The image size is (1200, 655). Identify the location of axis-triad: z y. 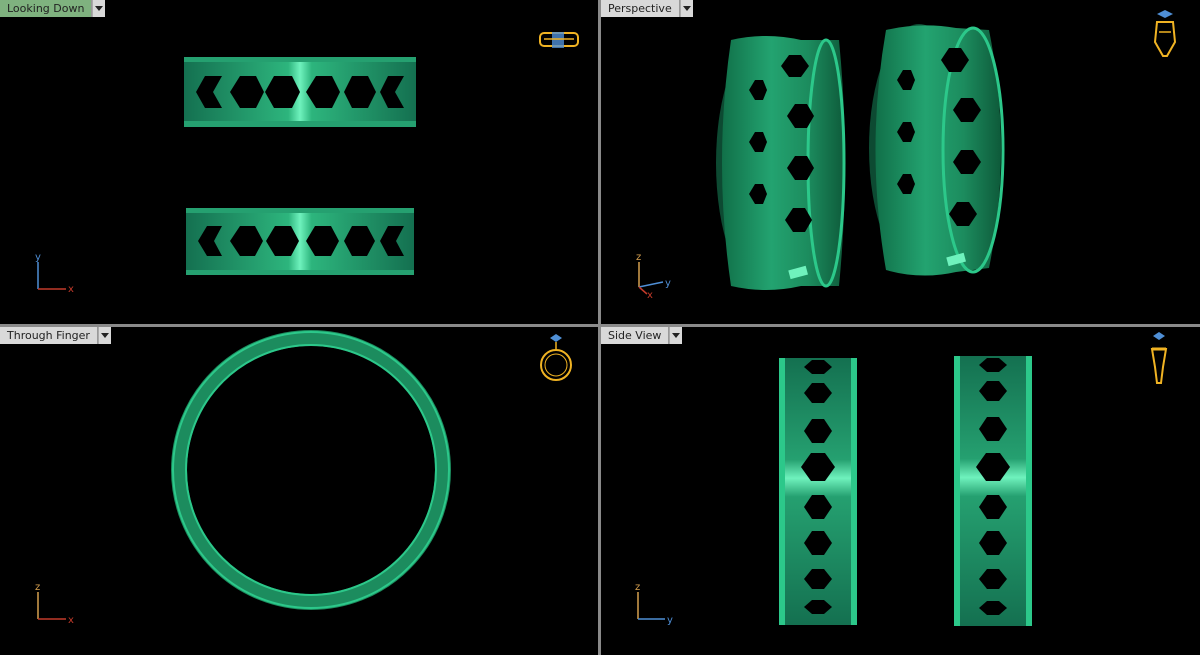
(654, 604).